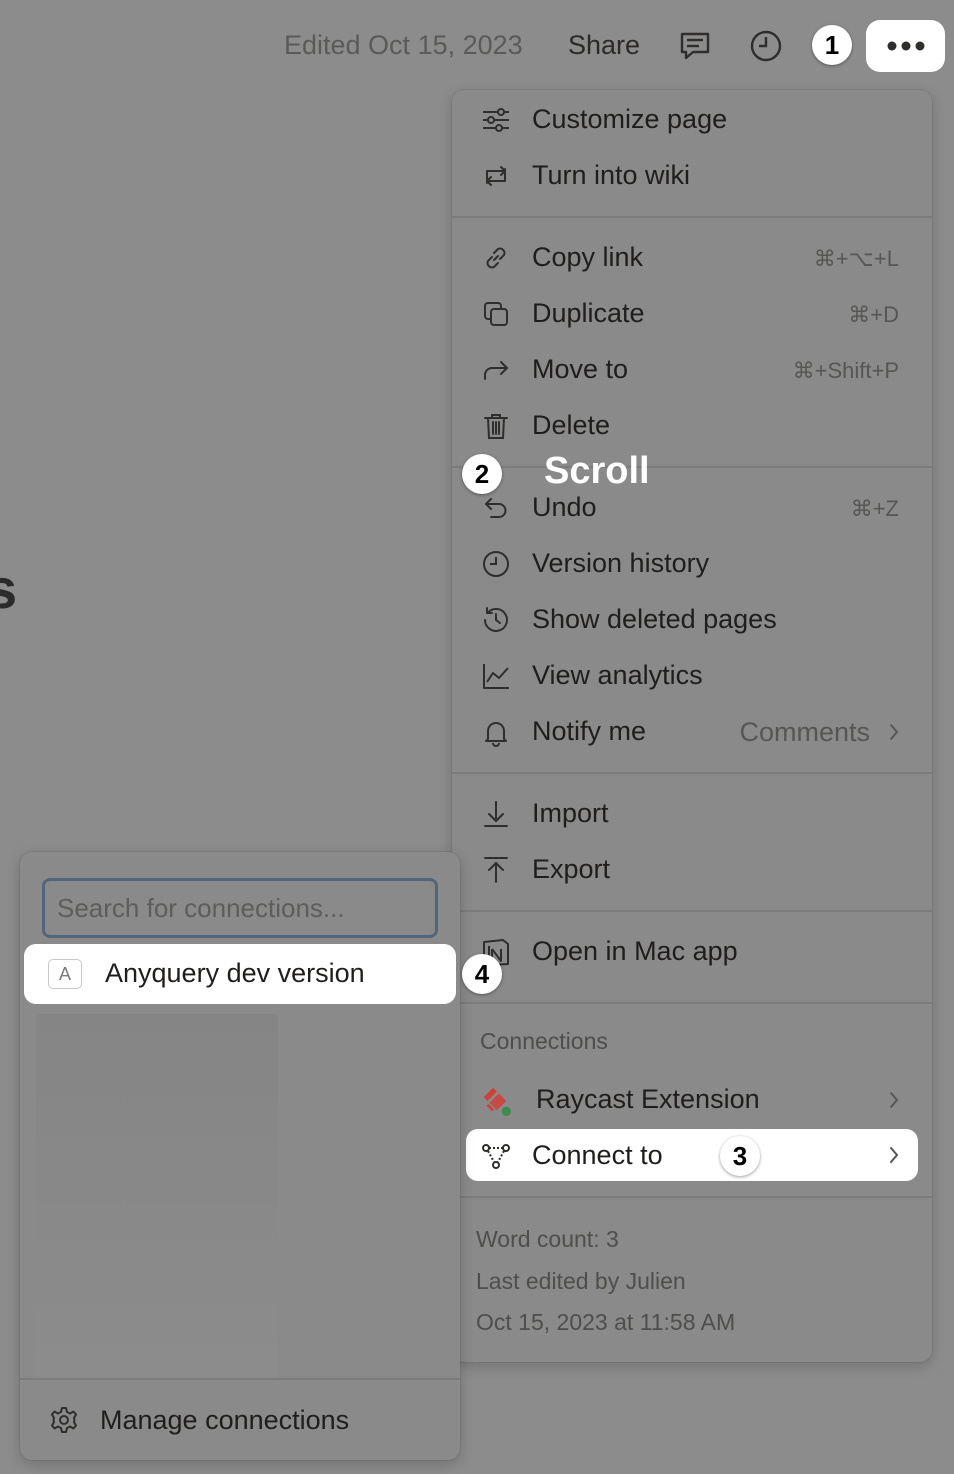 The height and width of the screenshot is (1474, 954). Describe the element at coordinates (804, 732) in the screenshot. I see `notify-value: Comments` at that location.